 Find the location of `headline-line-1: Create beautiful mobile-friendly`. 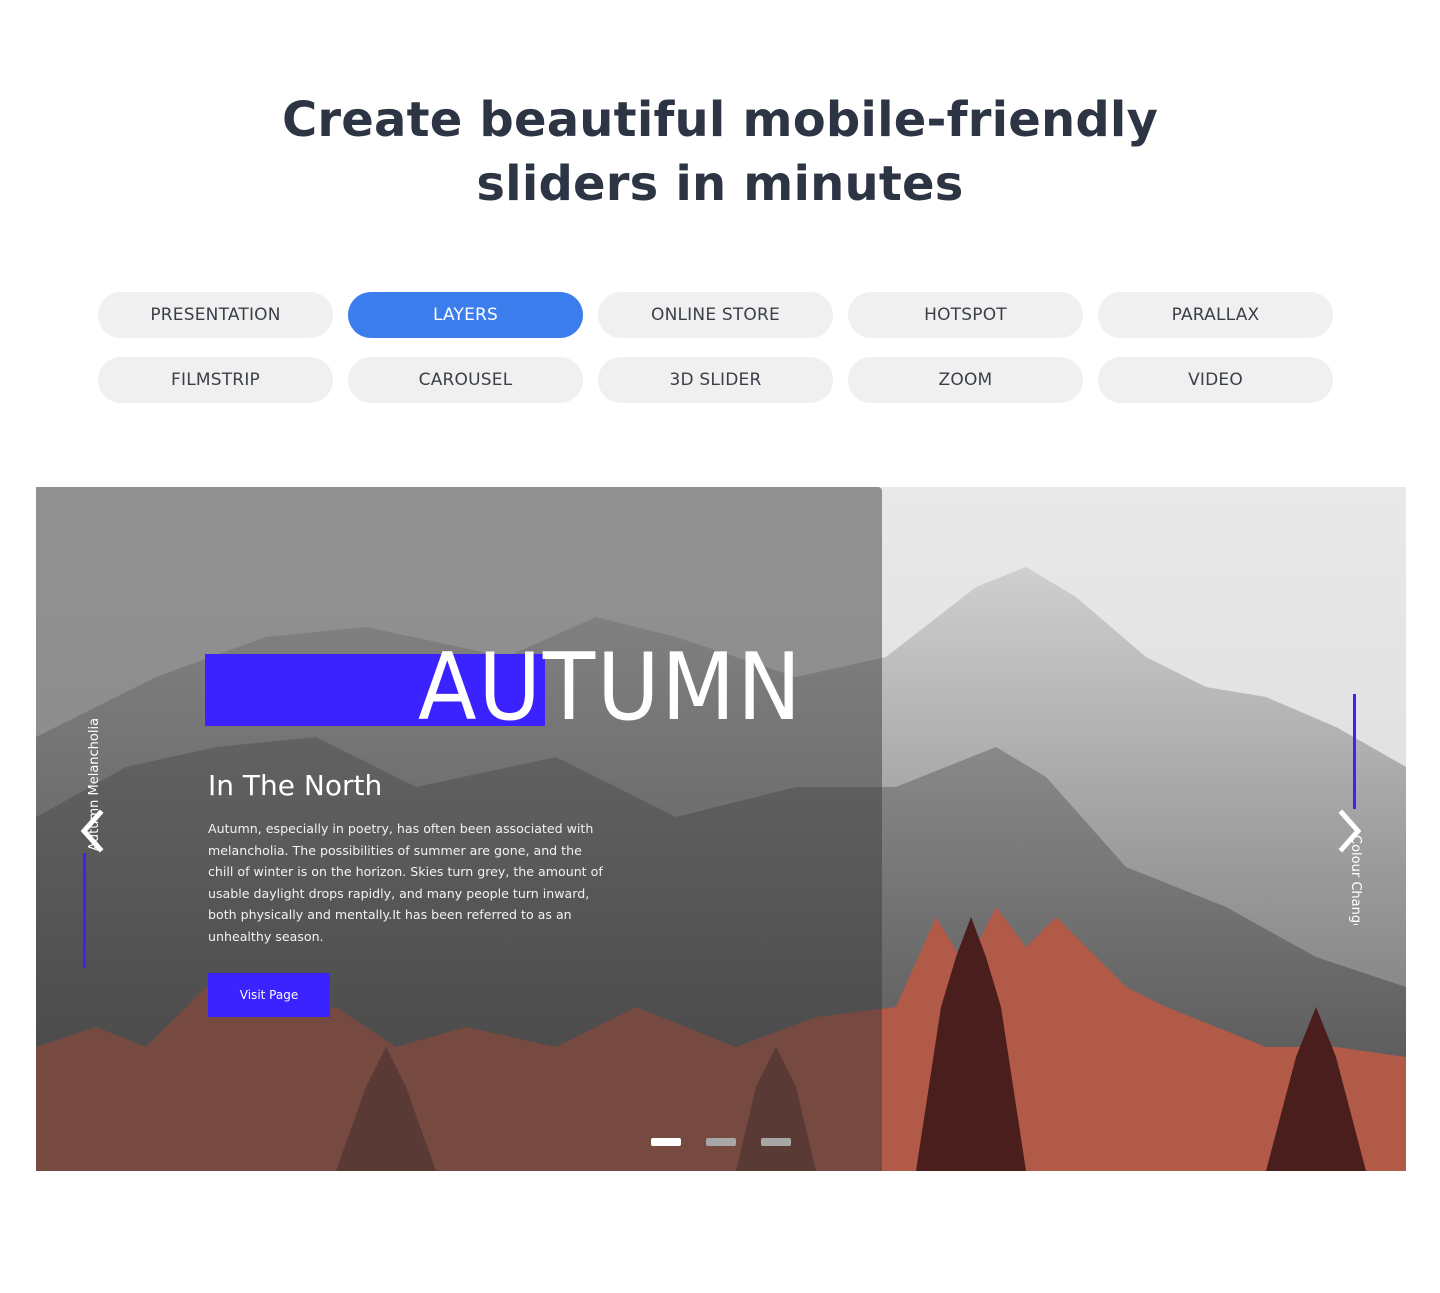

headline-line-1: Create beautiful mobile-friendly is located at coordinates (720, 120).